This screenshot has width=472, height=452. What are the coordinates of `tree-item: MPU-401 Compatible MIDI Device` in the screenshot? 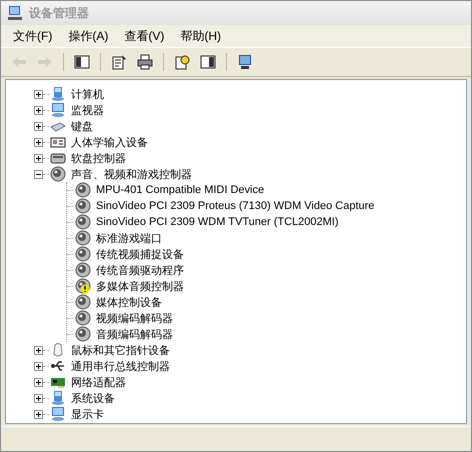 It's located at (180, 190).